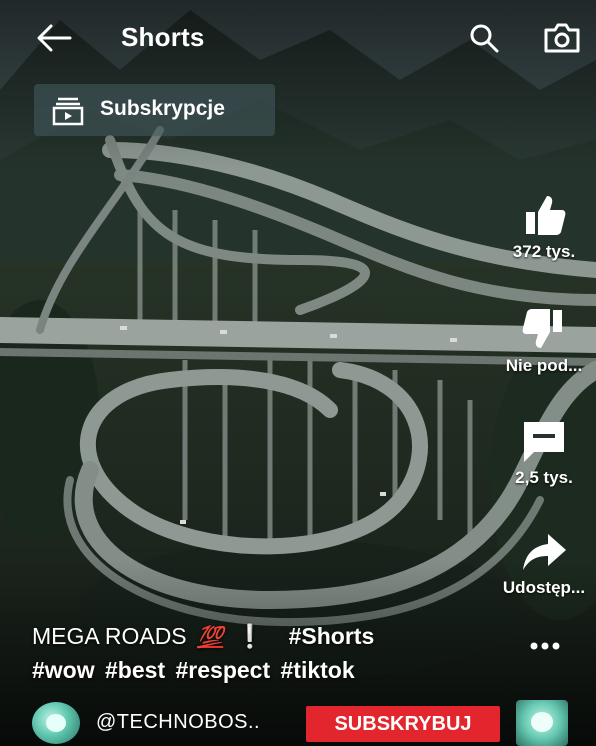 The height and width of the screenshot is (746, 596). I want to click on sound-thumbnail, so click(542, 723).